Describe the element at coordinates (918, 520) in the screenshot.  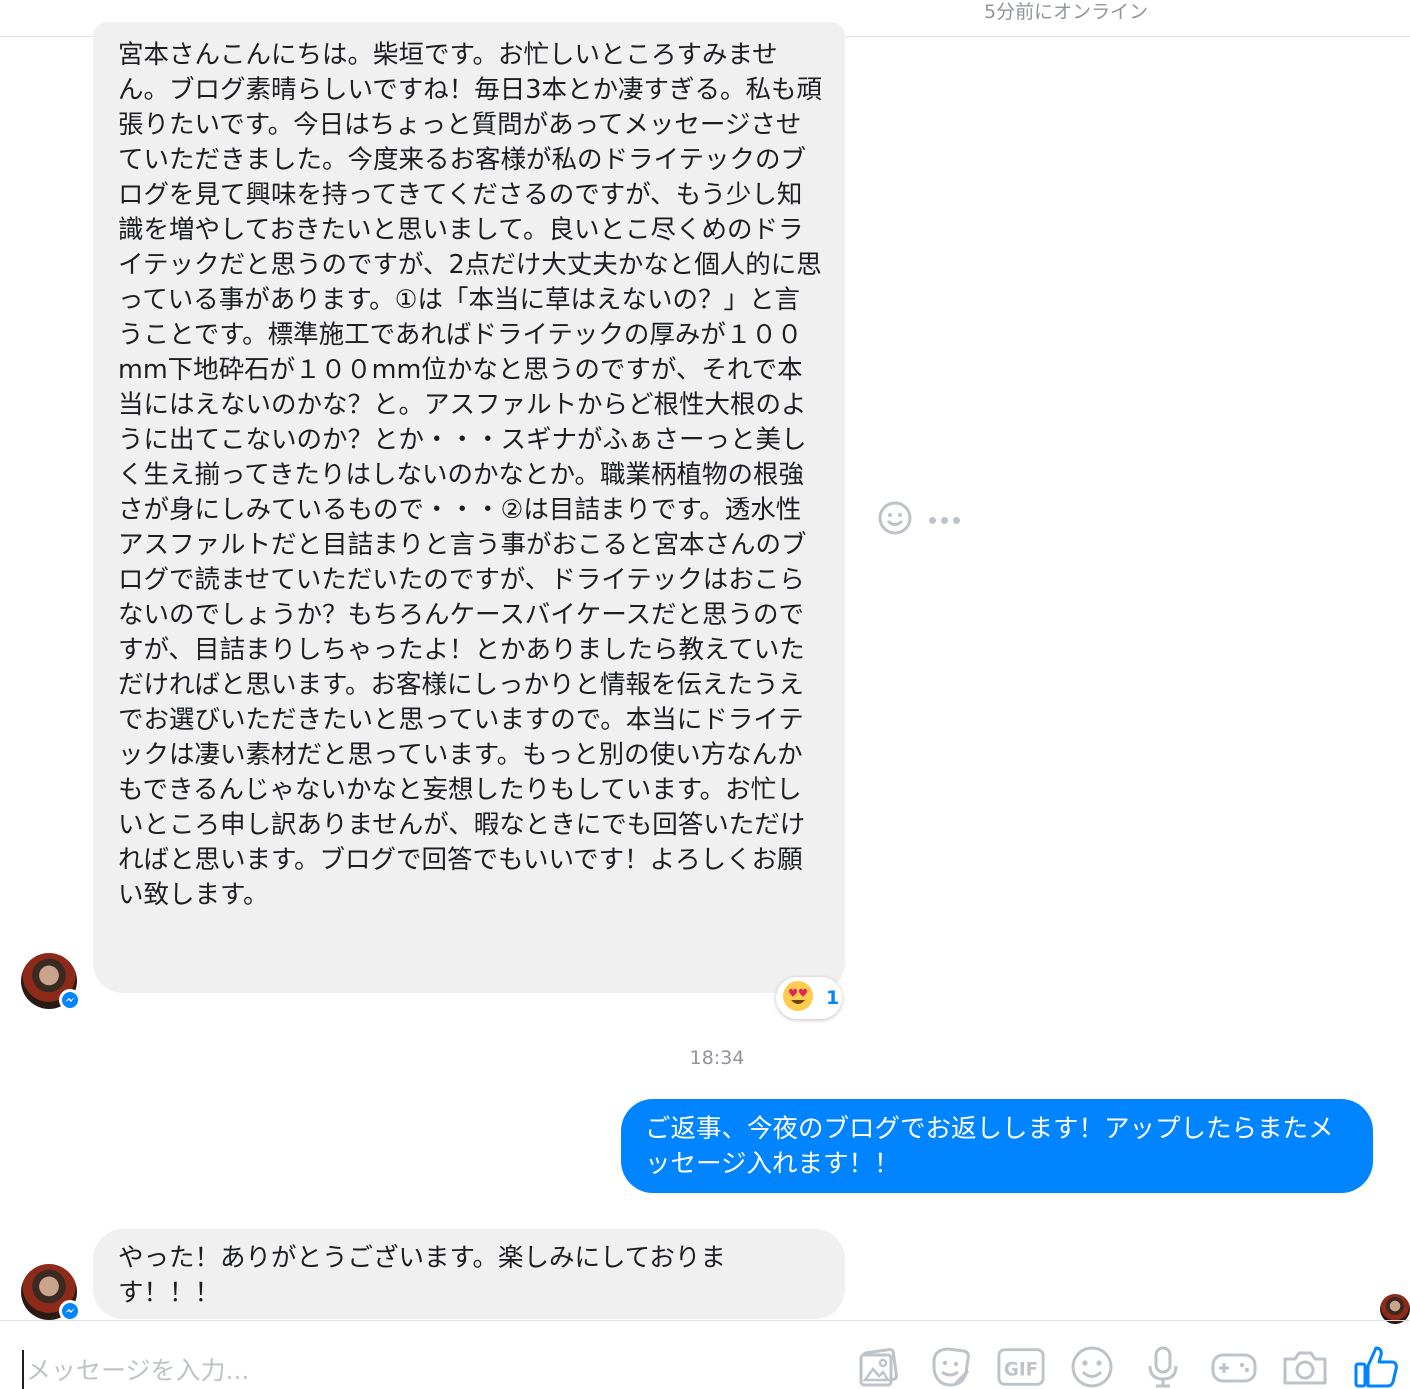
I see `message-actions` at that location.